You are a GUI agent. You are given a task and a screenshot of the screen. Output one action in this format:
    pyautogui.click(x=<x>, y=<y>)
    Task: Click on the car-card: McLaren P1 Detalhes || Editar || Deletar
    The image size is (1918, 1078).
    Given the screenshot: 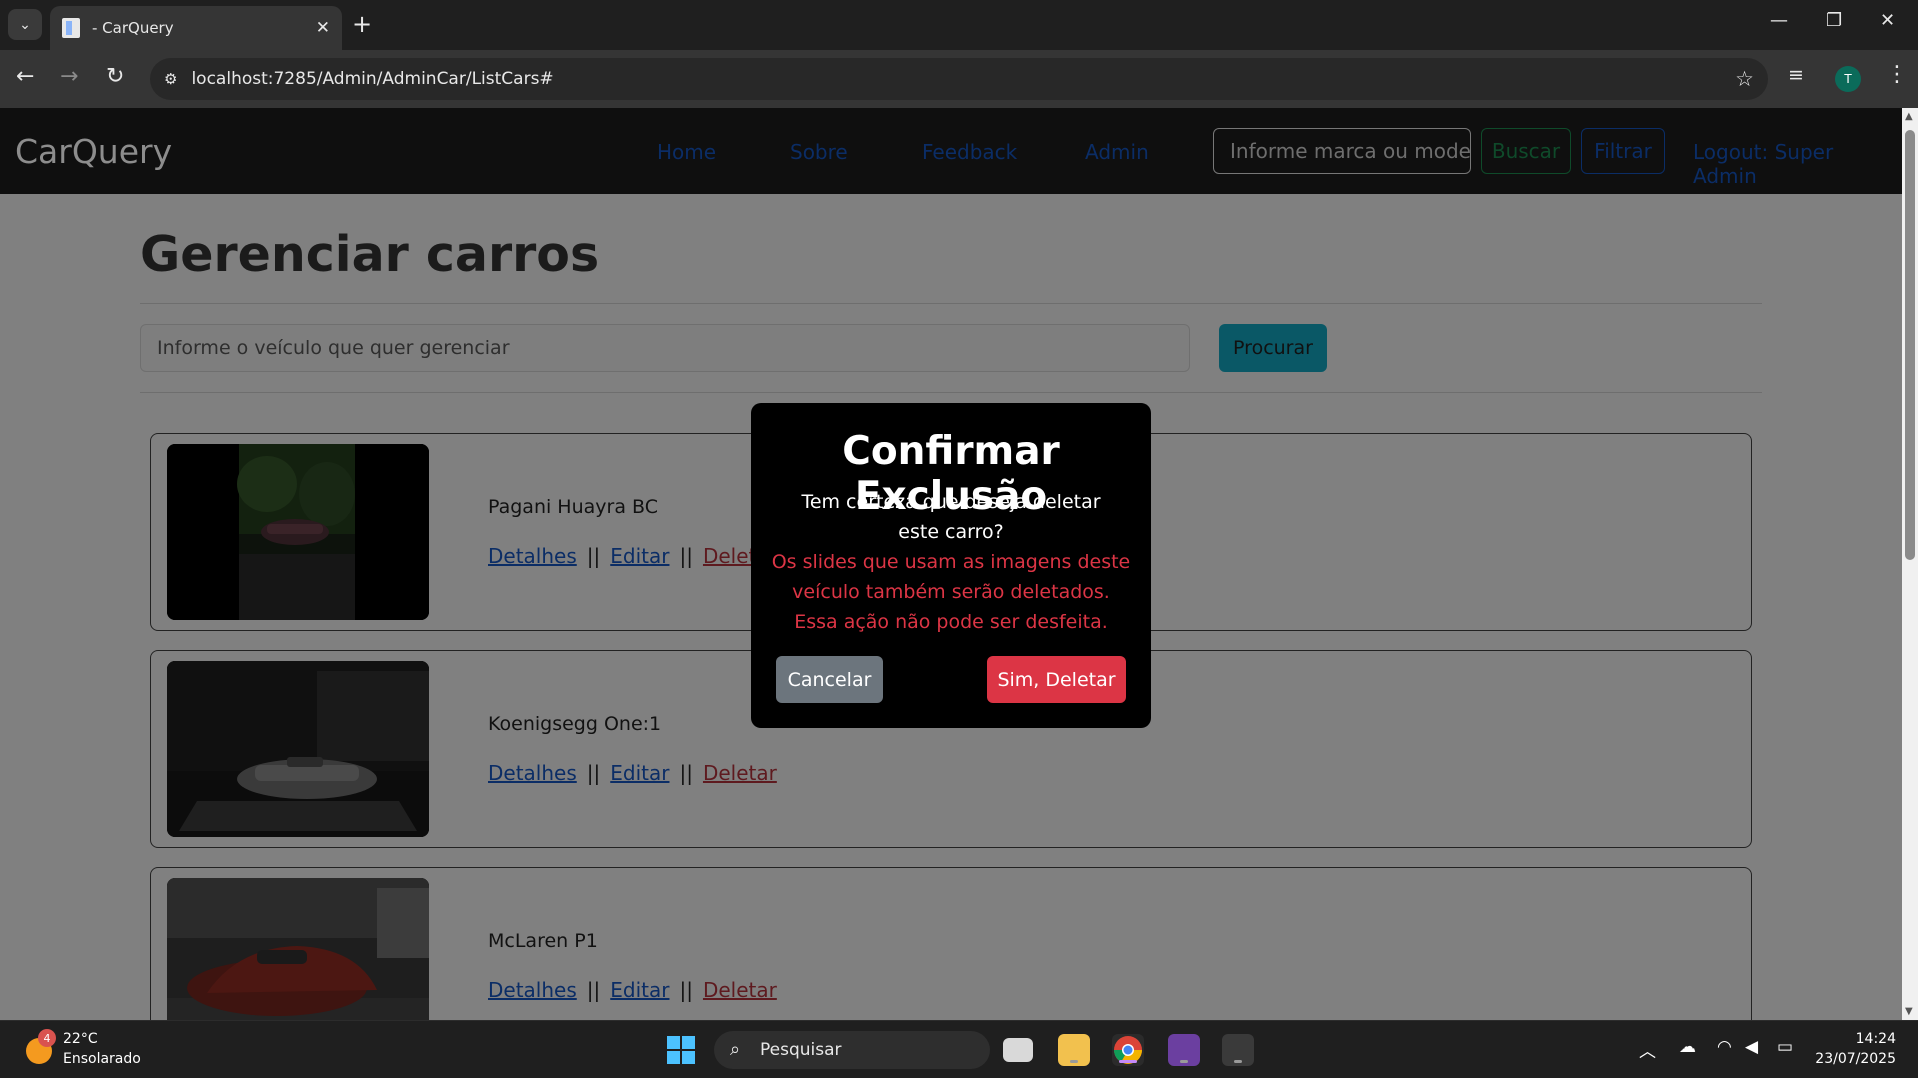 What is the action you would take?
    pyautogui.click(x=951, y=943)
    